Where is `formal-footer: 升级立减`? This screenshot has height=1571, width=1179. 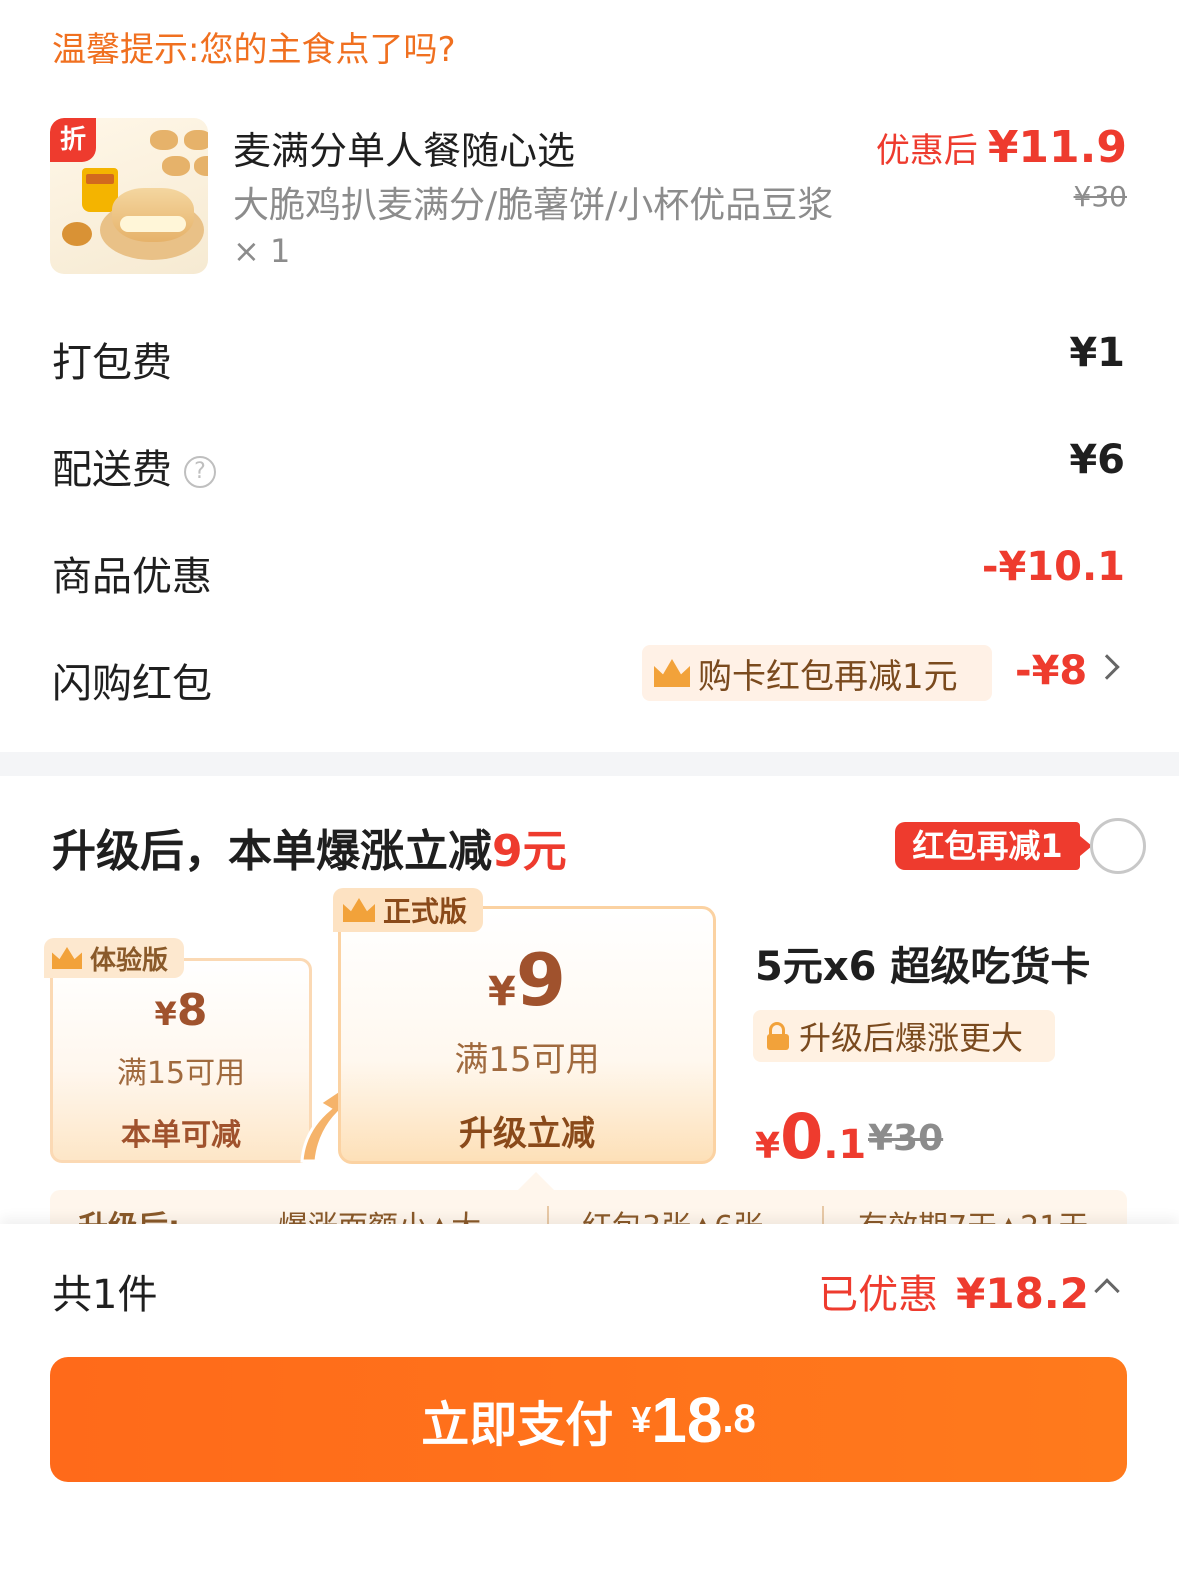 formal-footer: 升级立减 is located at coordinates (527, 1134).